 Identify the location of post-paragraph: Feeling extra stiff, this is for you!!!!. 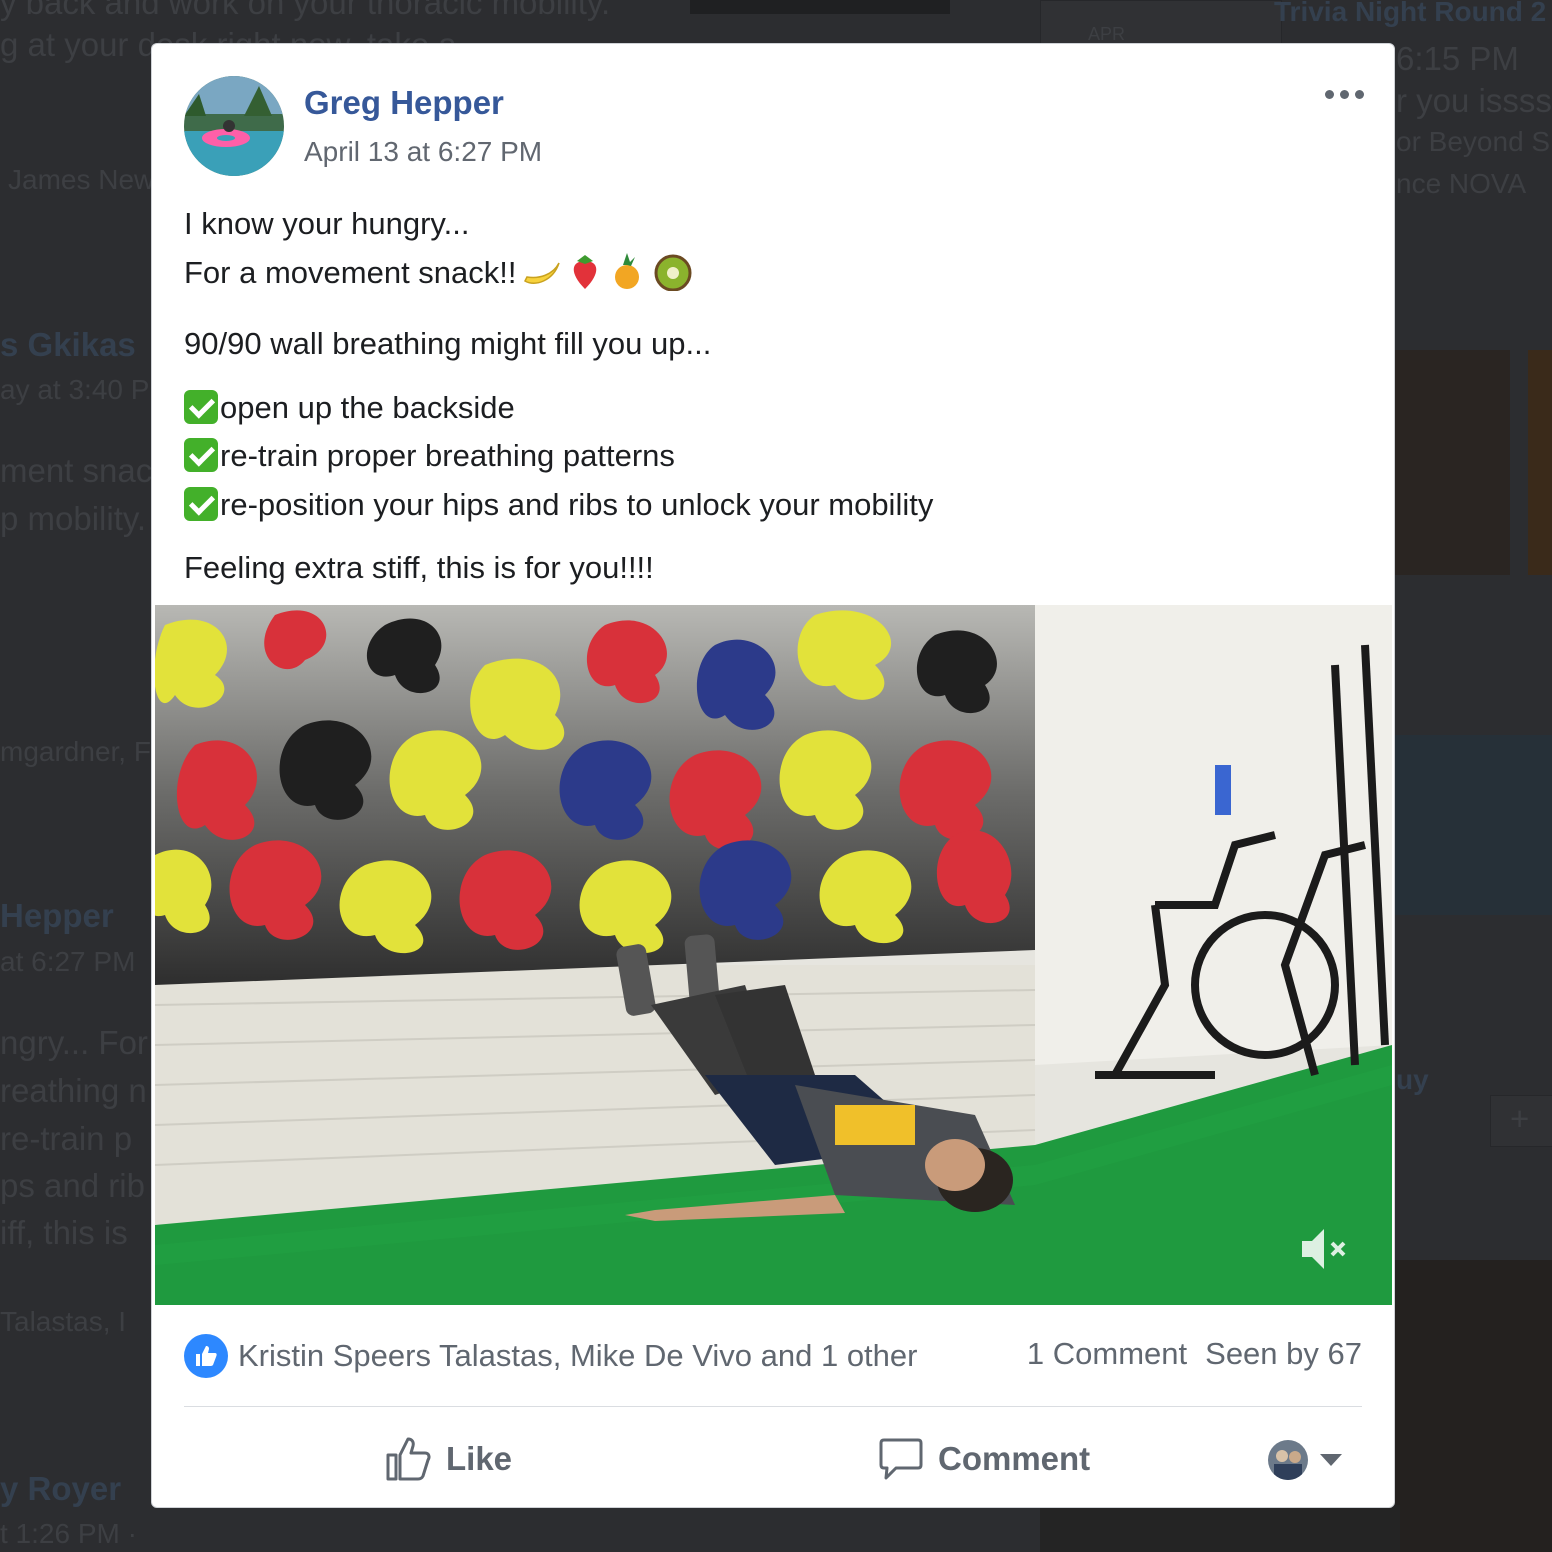
(774, 568).